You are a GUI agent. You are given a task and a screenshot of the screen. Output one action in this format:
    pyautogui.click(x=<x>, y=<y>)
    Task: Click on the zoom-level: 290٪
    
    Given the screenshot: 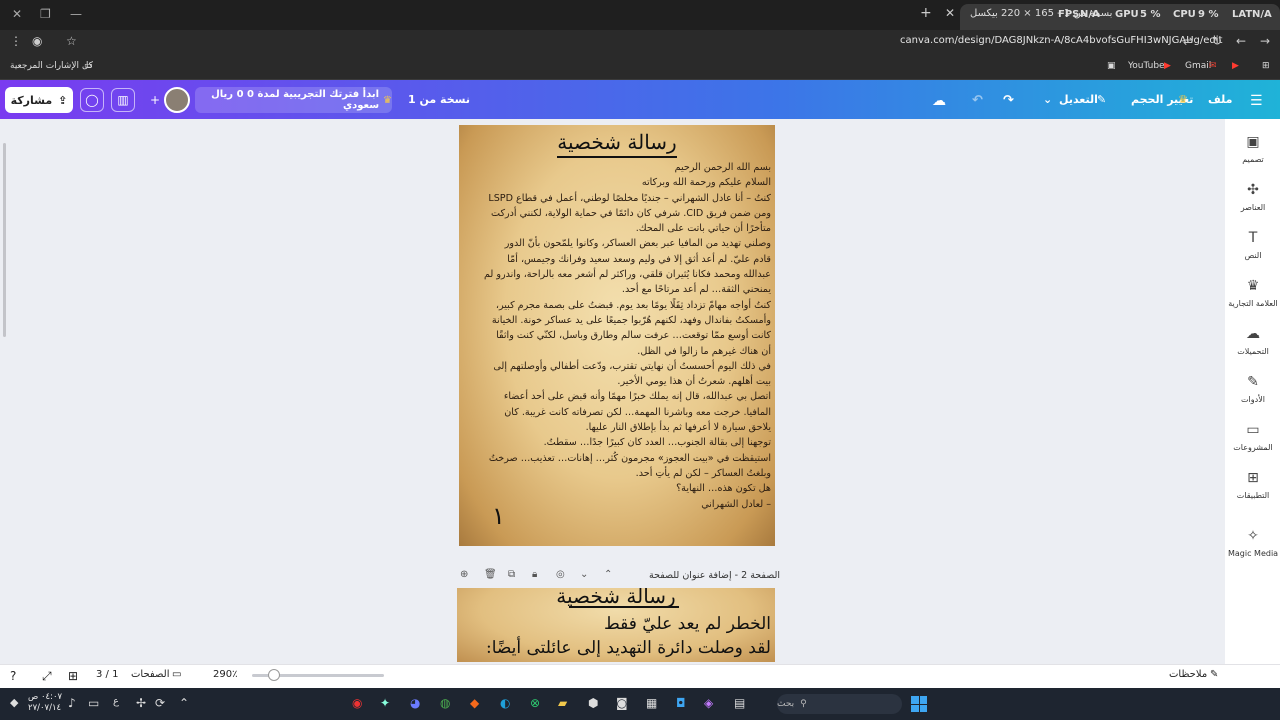 What is the action you would take?
    pyautogui.click(x=225, y=674)
    